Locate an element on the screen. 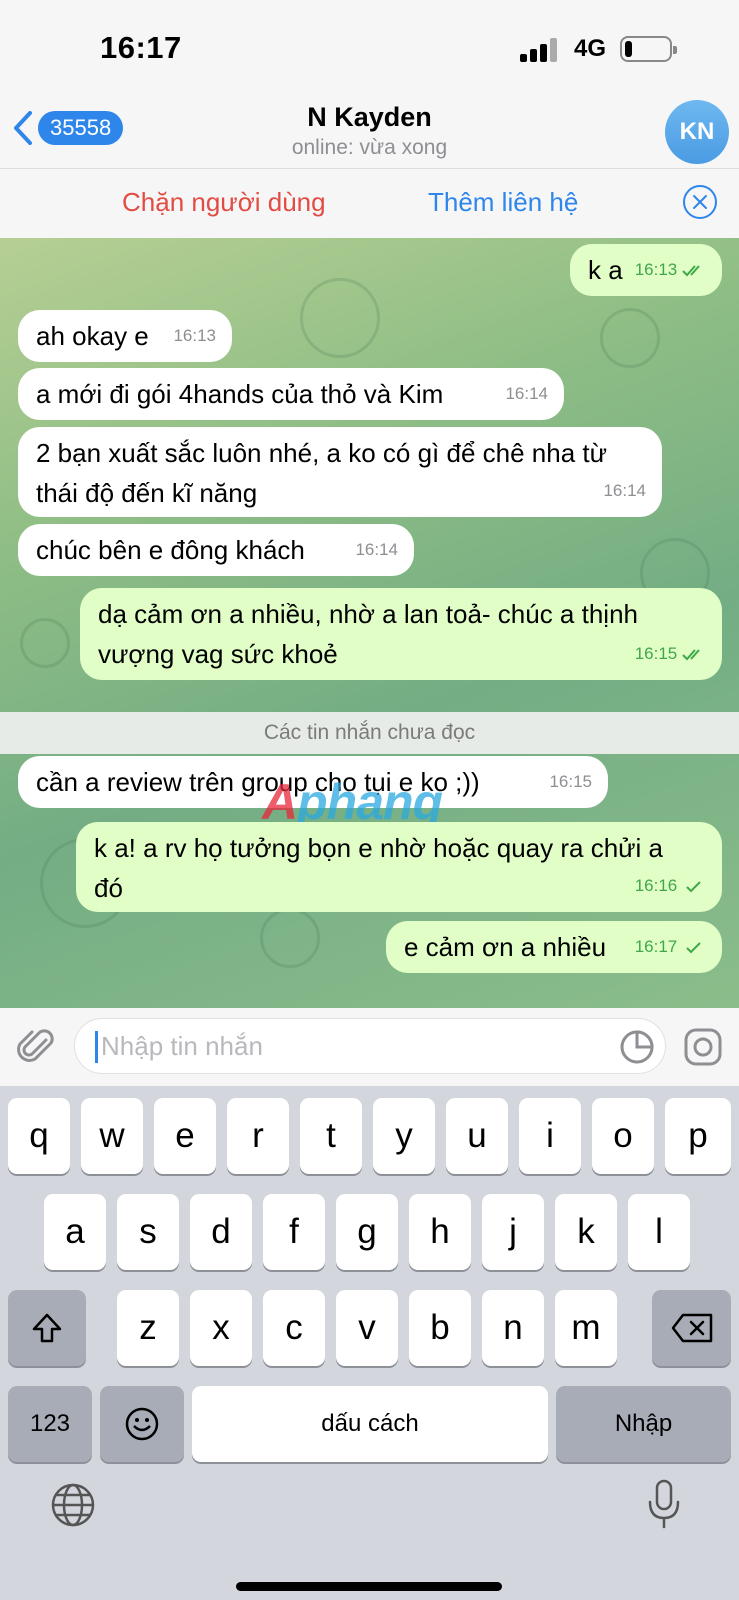 This screenshot has width=739, height=1600. space-key: dấu cách is located at coordinates (370, 1424).